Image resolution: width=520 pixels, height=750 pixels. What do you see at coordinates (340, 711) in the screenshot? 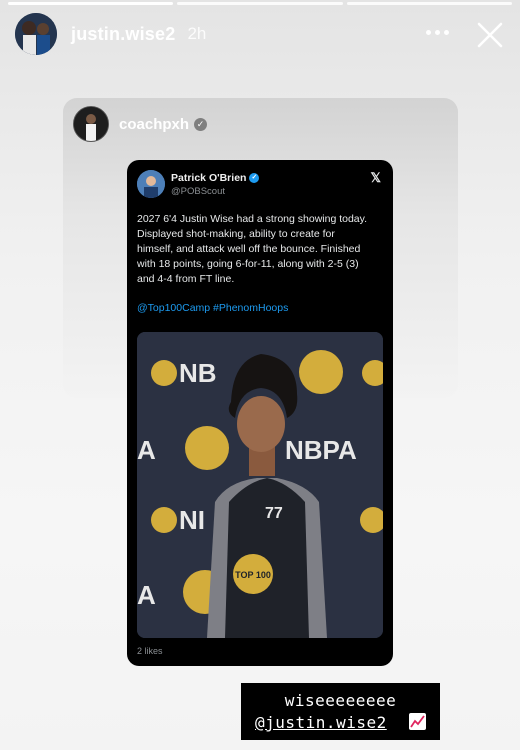
I see `caption-sticker: wiseeeeeeee @justin.wise2` at bounding box center [340, 711].